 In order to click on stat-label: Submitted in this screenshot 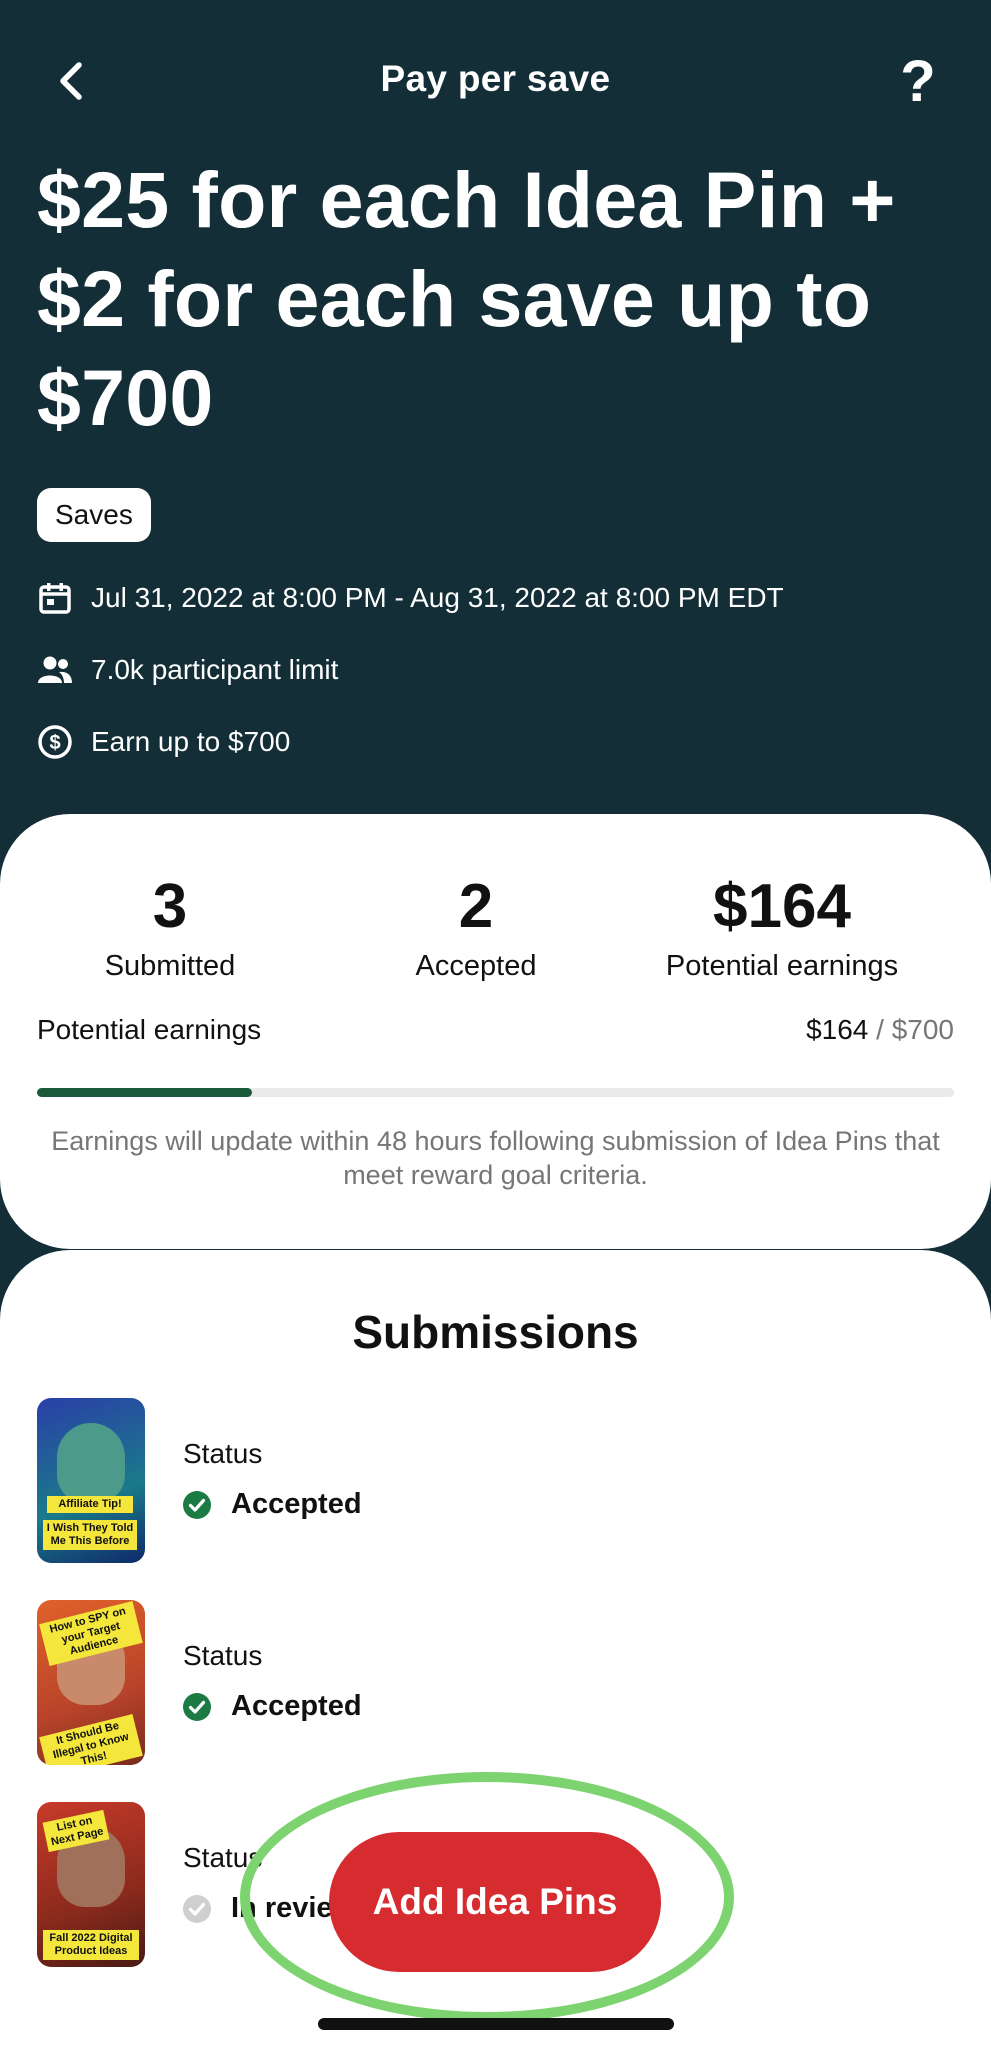, I will do `click(170, 966)`.